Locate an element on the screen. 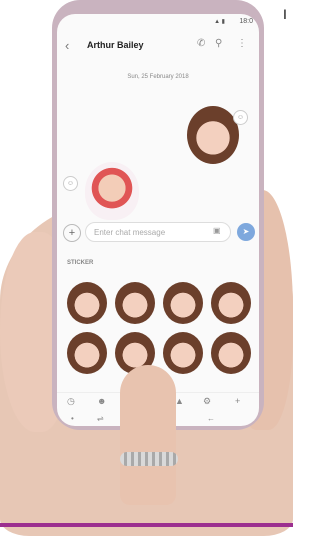  chat-input: Enter chat message is located at coordinates (158, 232).